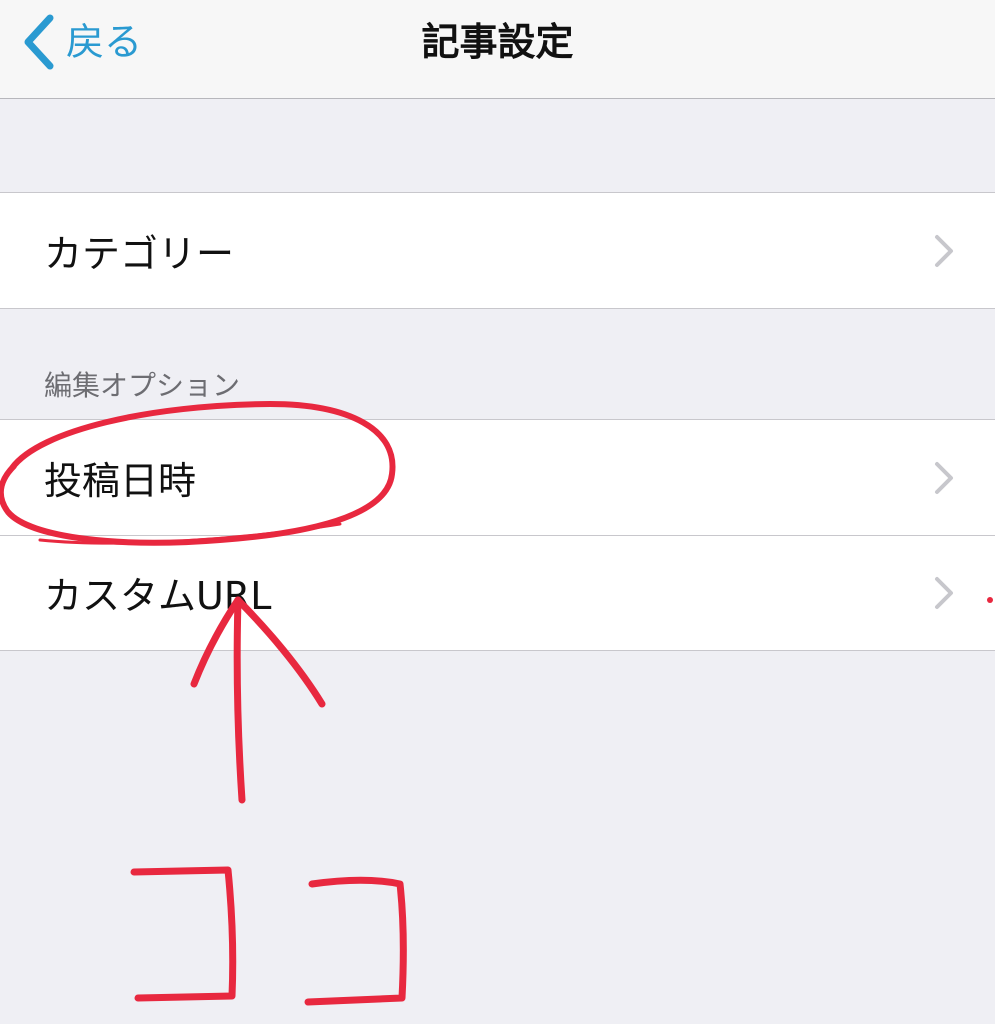 The height and width of the screenshot is (1024, 995). I want to click on list-item-custom-url: カスタムURL, so click(497, 592).